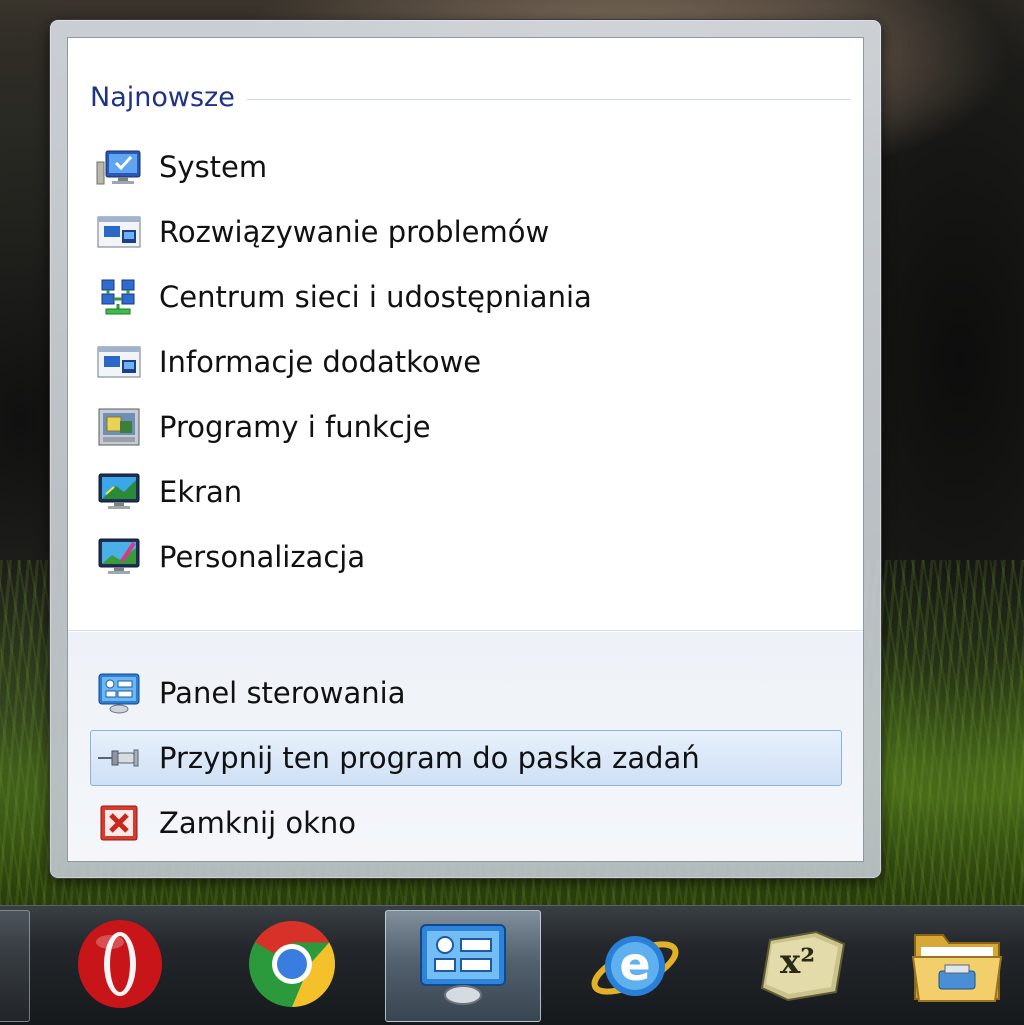 The width and height of the screenshot is (1024, 1025). I want to click on recent-header-divider, so click(548, 99).